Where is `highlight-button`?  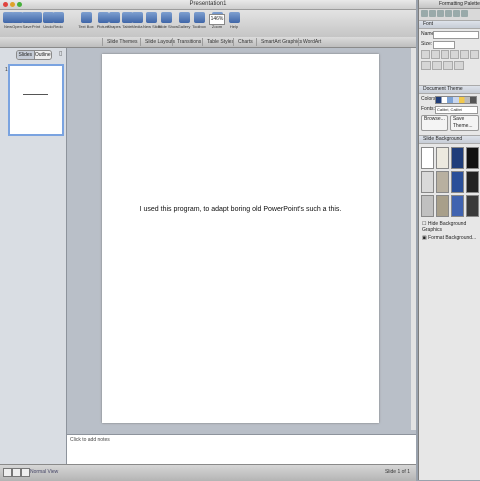
highlight-button is located at coordinates (459, 65).